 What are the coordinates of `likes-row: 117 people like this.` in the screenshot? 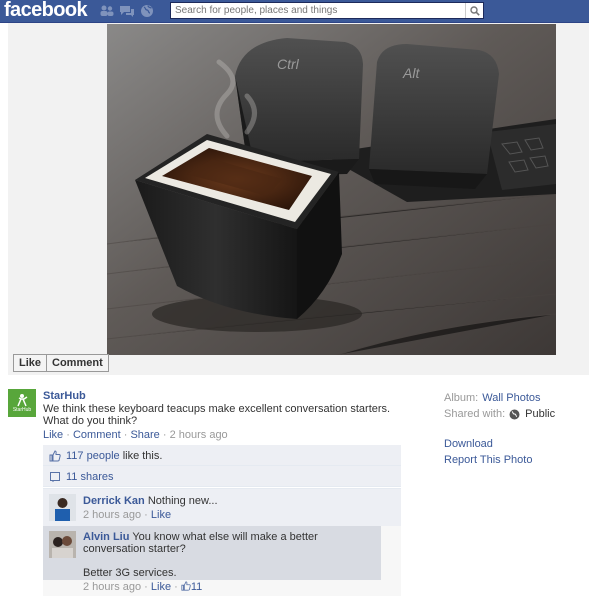 It's located at (222, 455).